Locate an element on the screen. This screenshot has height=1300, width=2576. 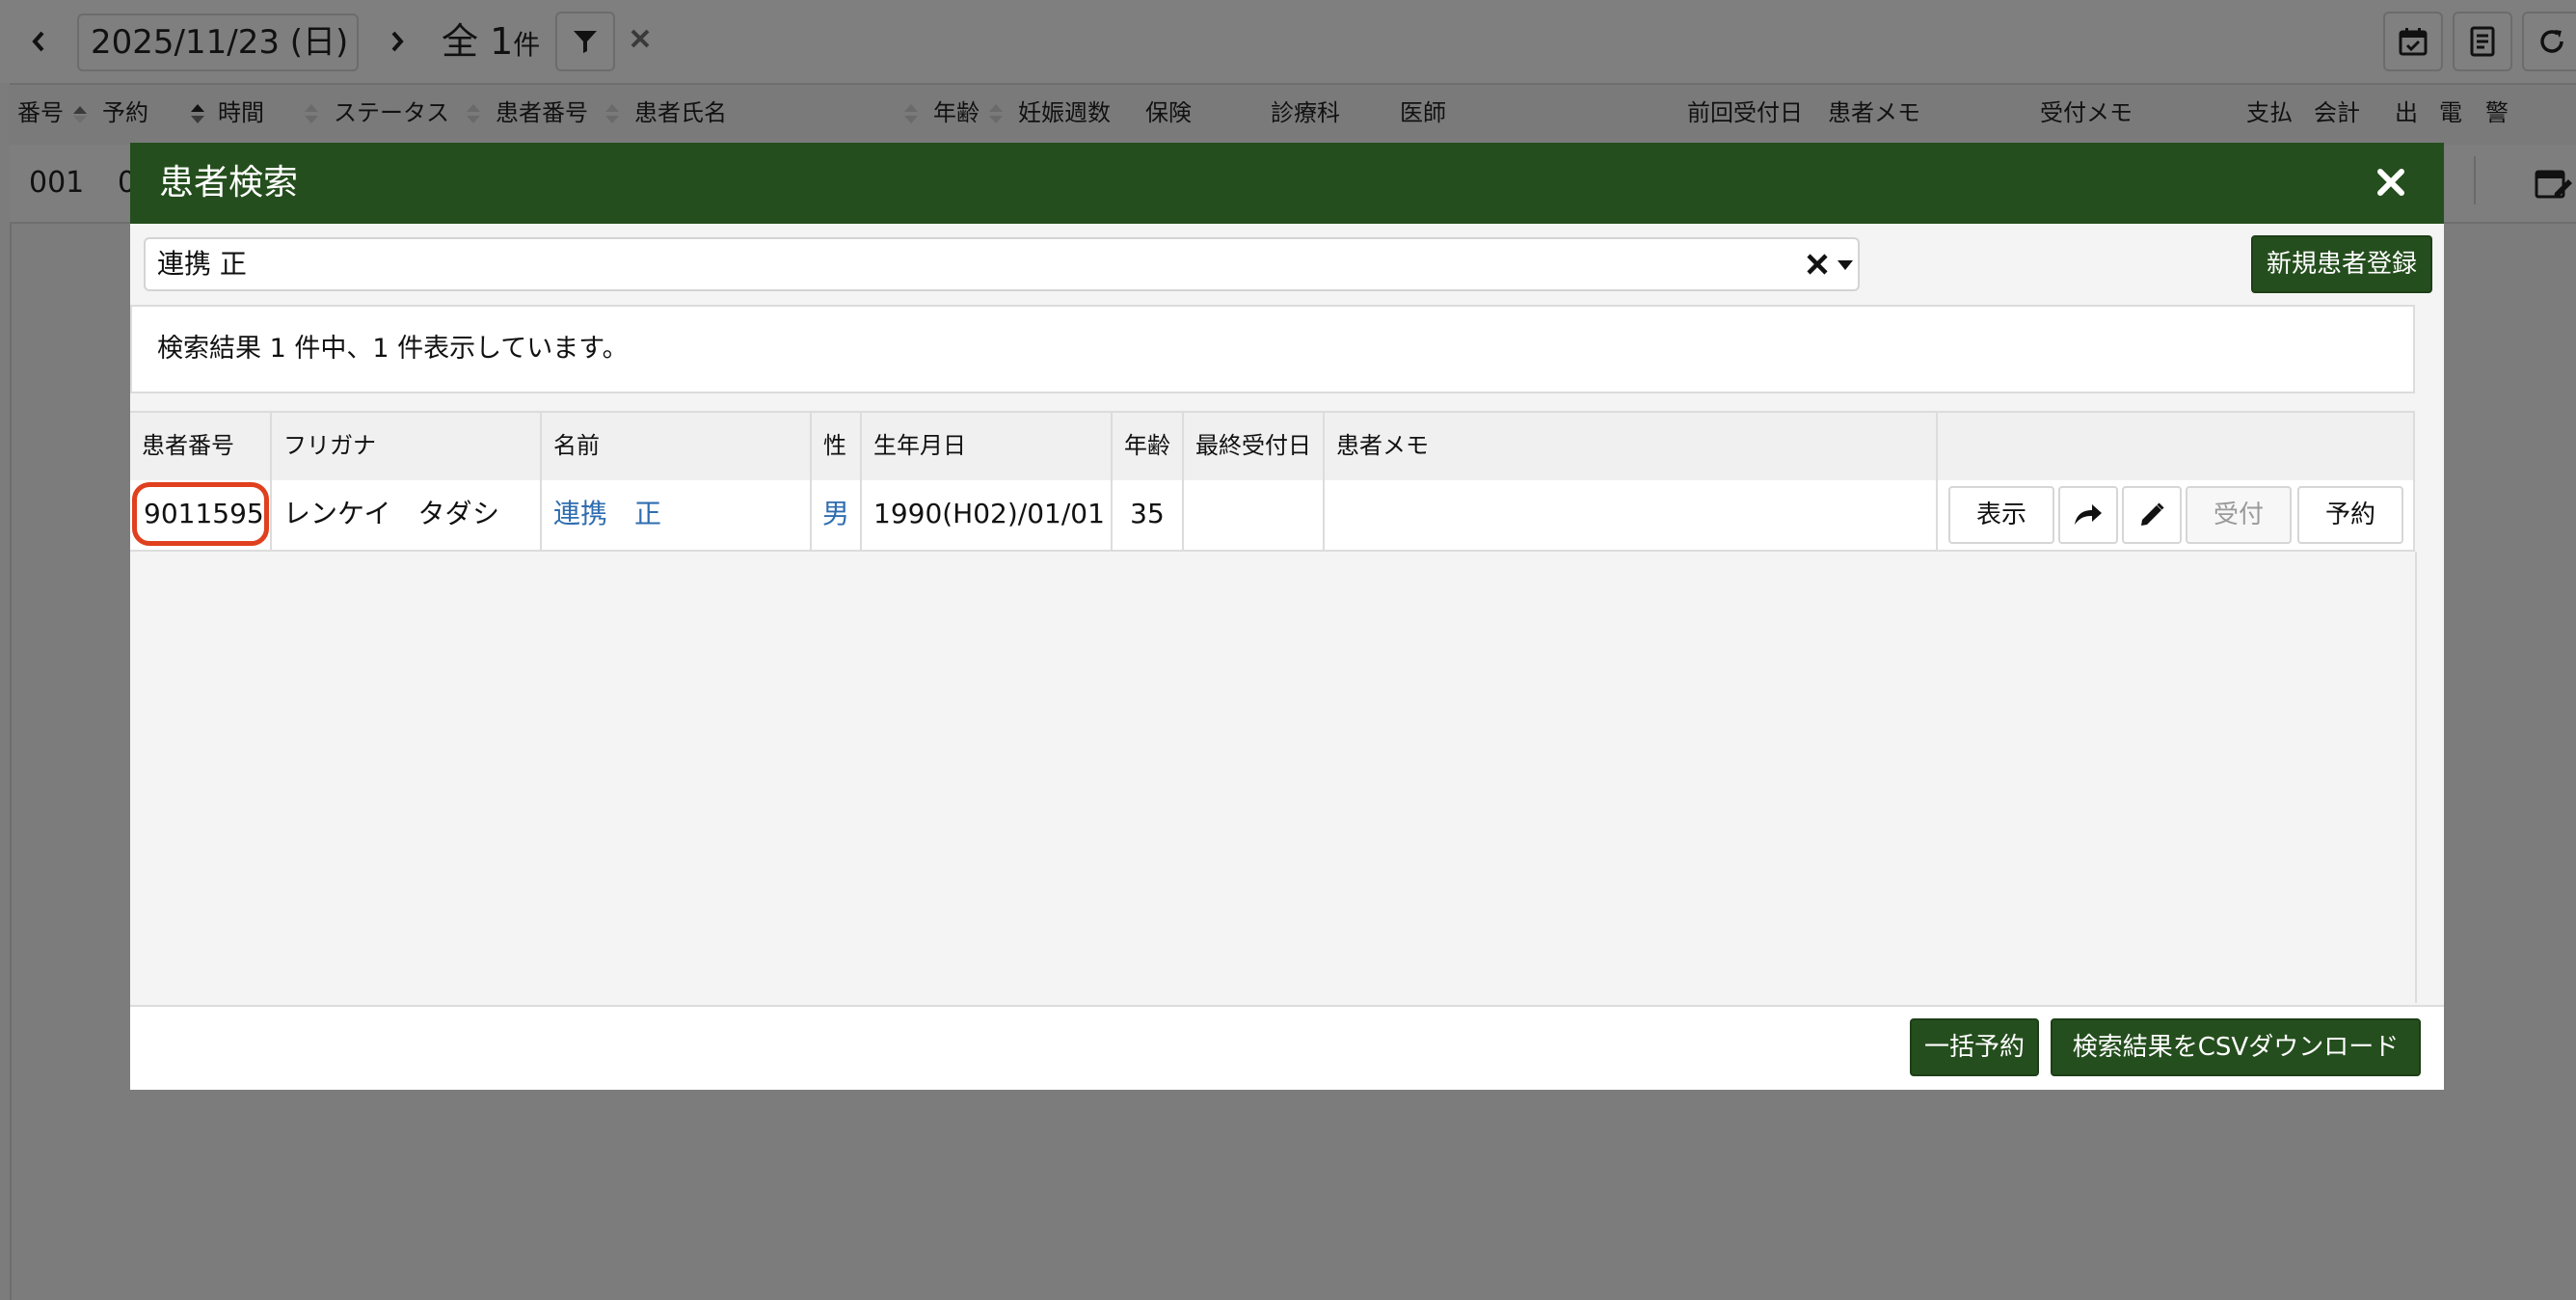
col-reception-memo: 受付メモ is located at coordinates (2086, 112).